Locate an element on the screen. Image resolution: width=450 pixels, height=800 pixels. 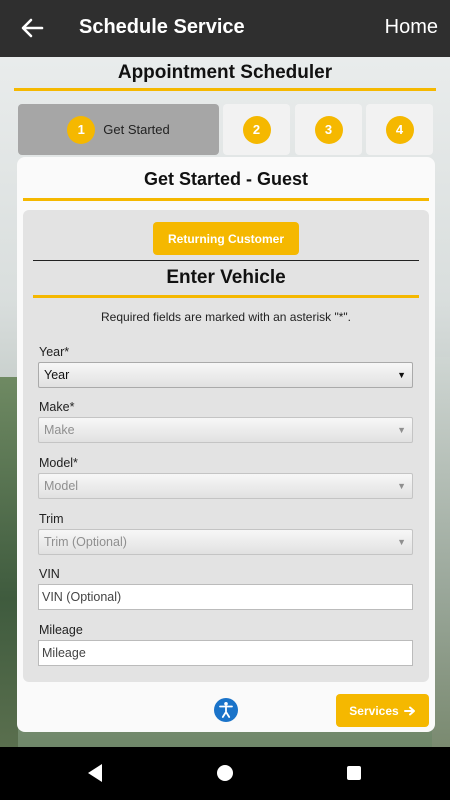
system-nav-bar is located at coordinates (225, 773).